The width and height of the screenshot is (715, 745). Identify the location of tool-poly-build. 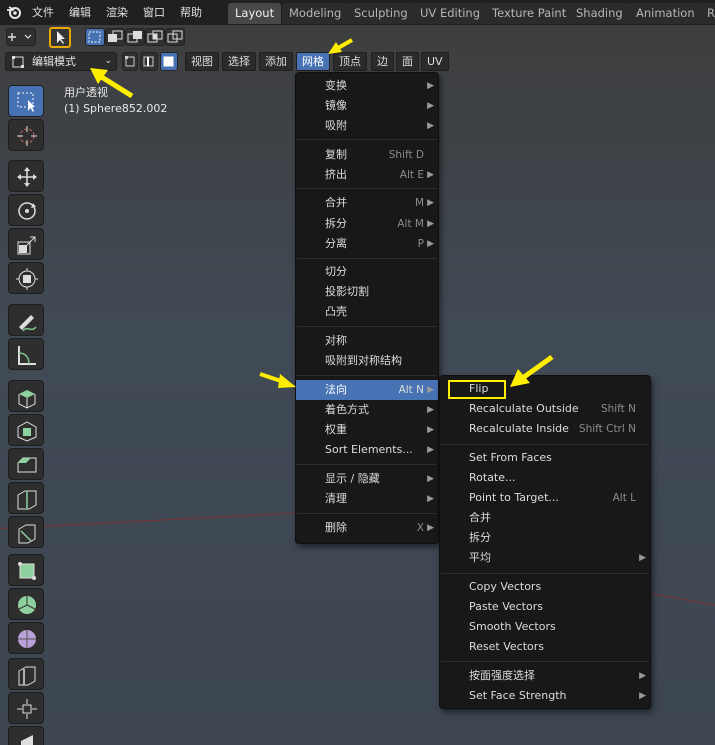
(26, 570).